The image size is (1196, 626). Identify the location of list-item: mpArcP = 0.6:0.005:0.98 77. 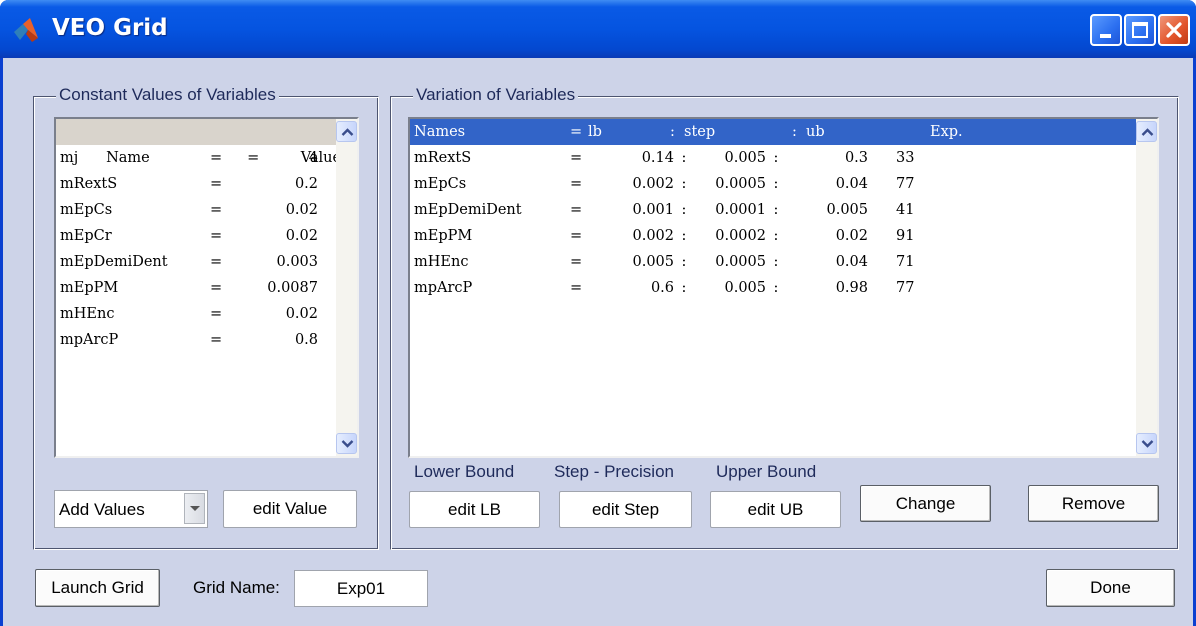
(773, 288).